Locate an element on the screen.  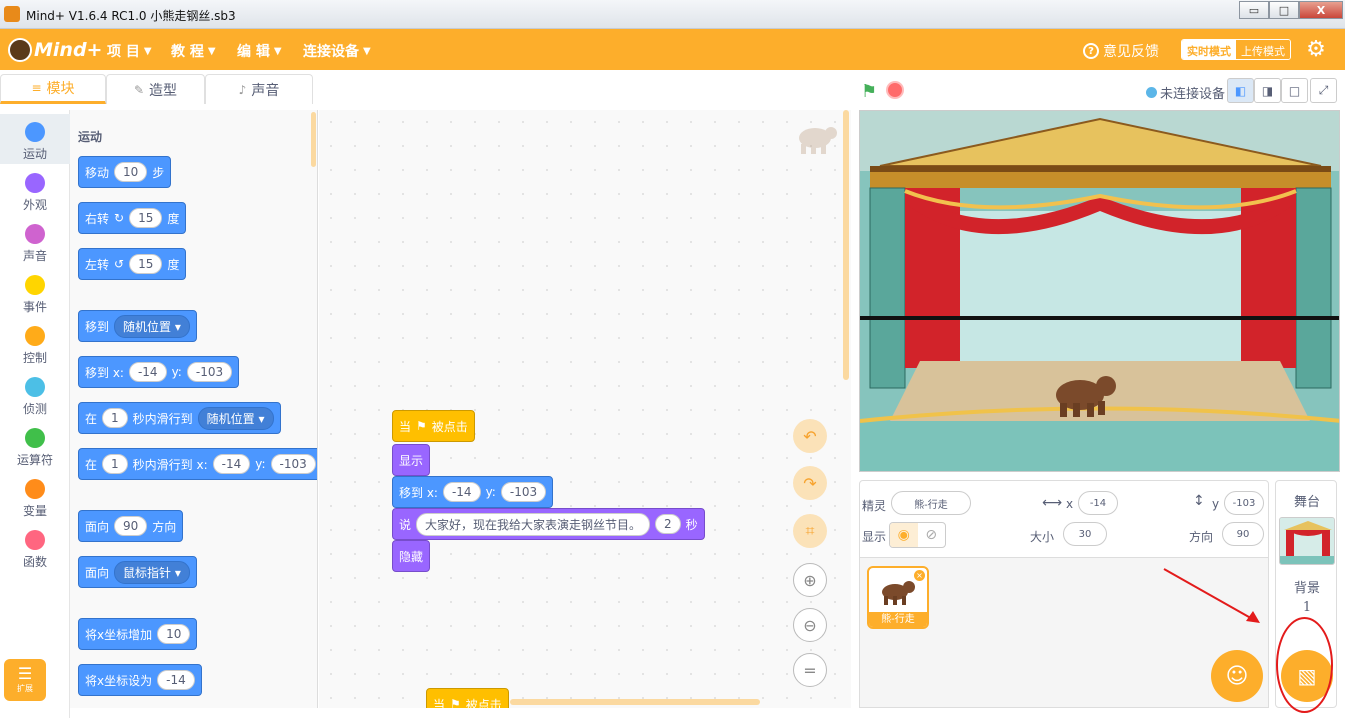
block-number-input: 90 is located at coordinates (131, 526).